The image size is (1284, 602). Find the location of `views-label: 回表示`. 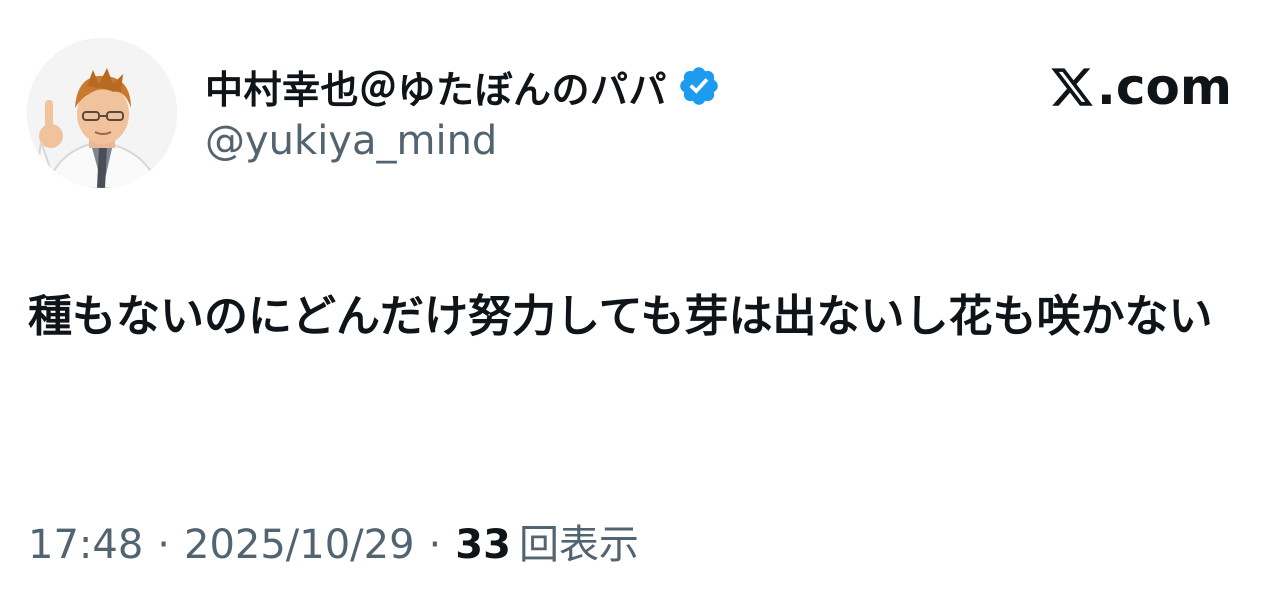

views-label: 回表示 is located at coordinates (578, 545).